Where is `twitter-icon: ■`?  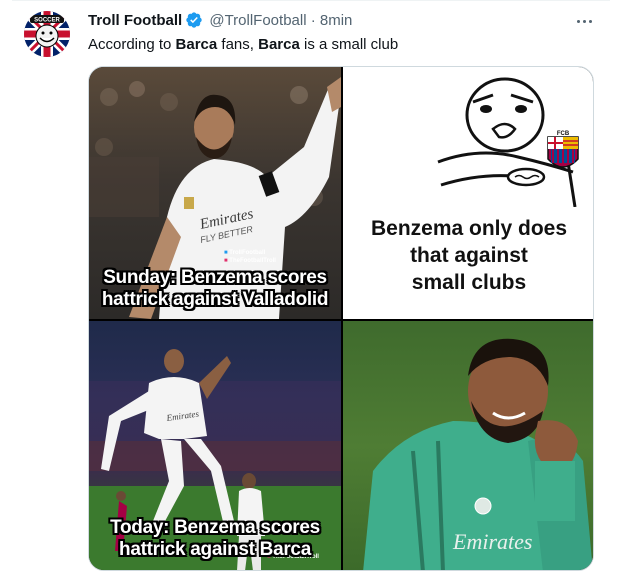
twitter-icon: ■ is located at coordinates (226, 253).